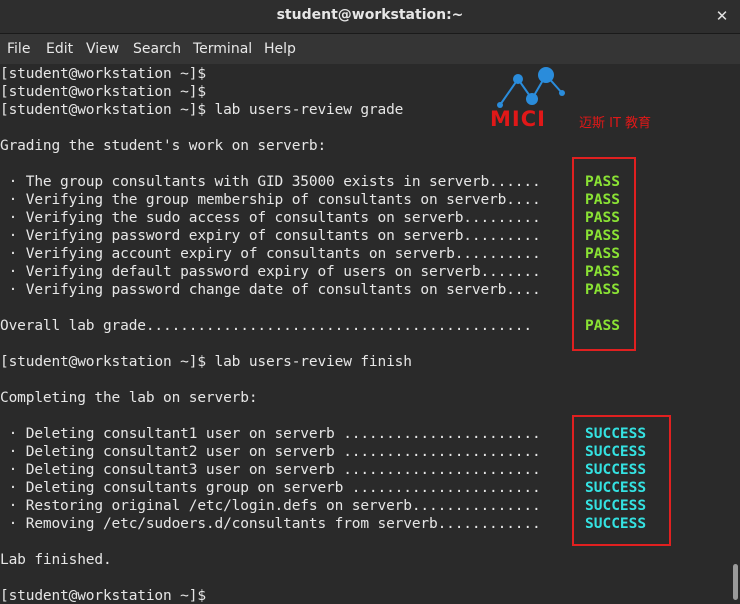 The height and width of the screenshot is (604, 740). Describe the element at coordinates (370, 49) in the screenshot. I see `menu-bar: File Edit View Search Terminal Help` at that location.